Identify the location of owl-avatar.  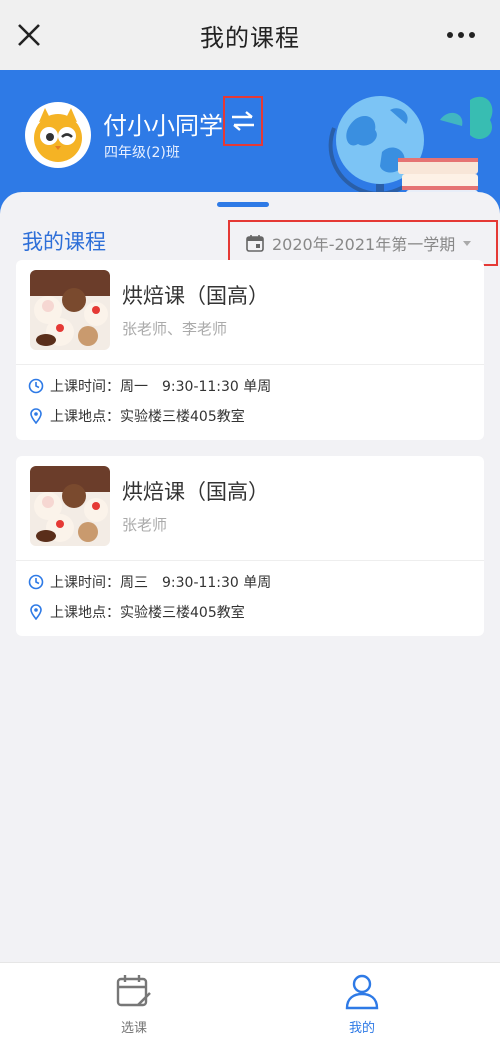
(58, 135).